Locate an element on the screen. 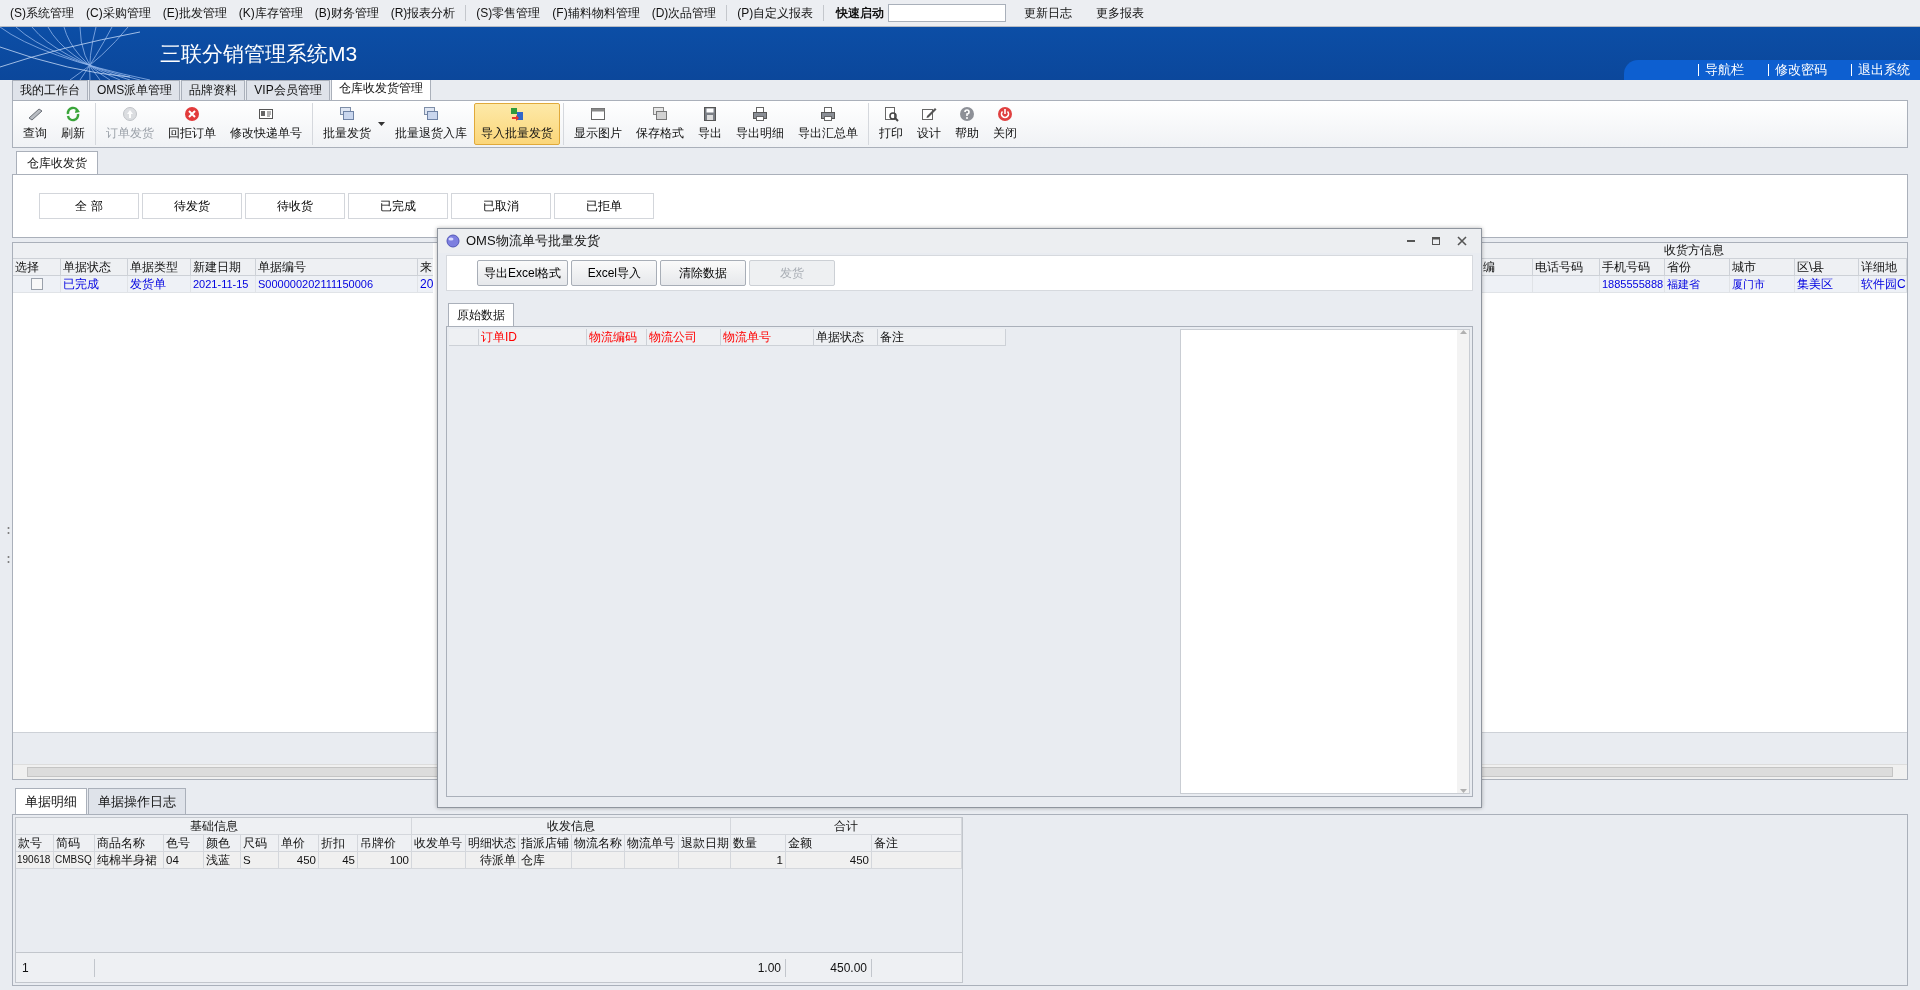  toolbar-button: 批量退货入库 is located at coordinates (431, 124).